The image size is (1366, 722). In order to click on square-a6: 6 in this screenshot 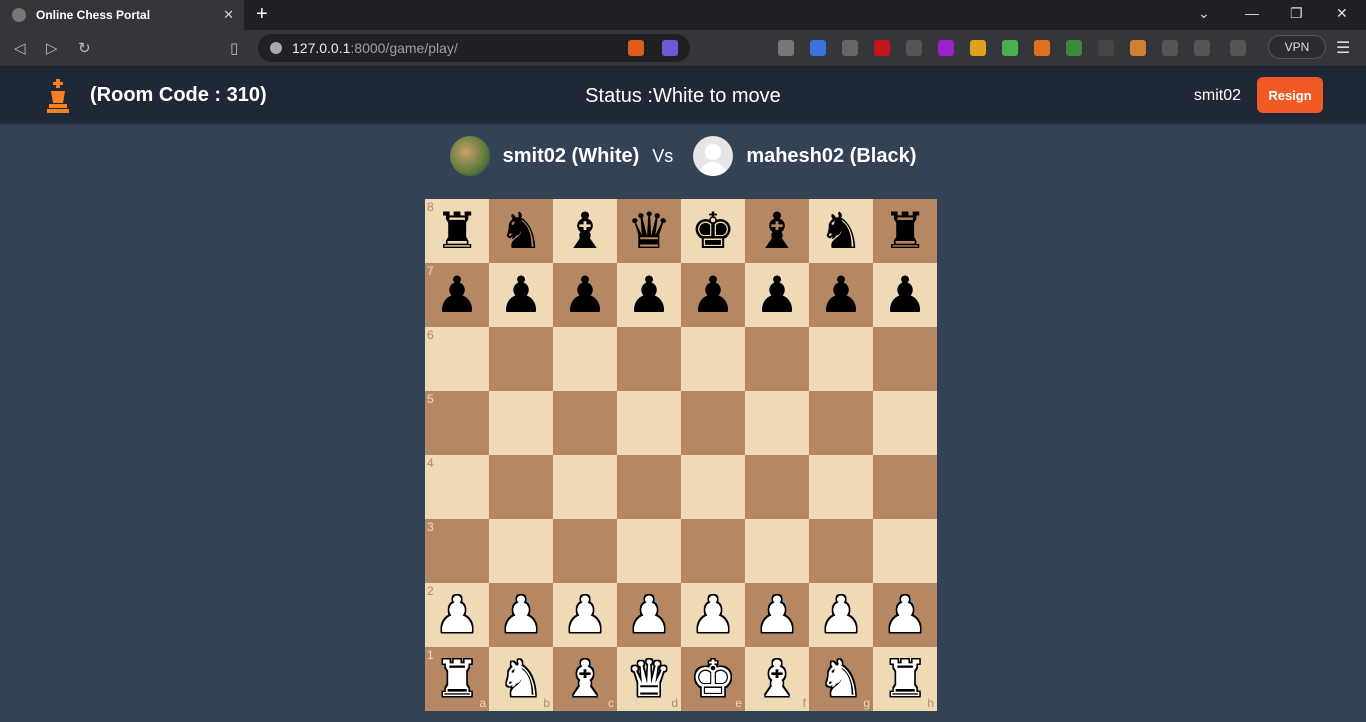, I will do `click(457, 359)`.